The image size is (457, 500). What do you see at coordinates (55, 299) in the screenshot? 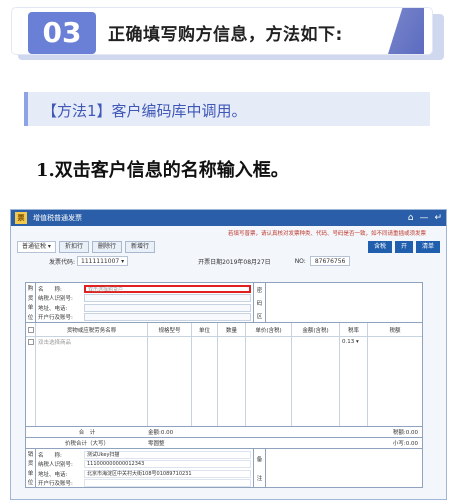
I see `buyer-taxid-label: 纳税人识别号:` at bounding box center [55, 299].